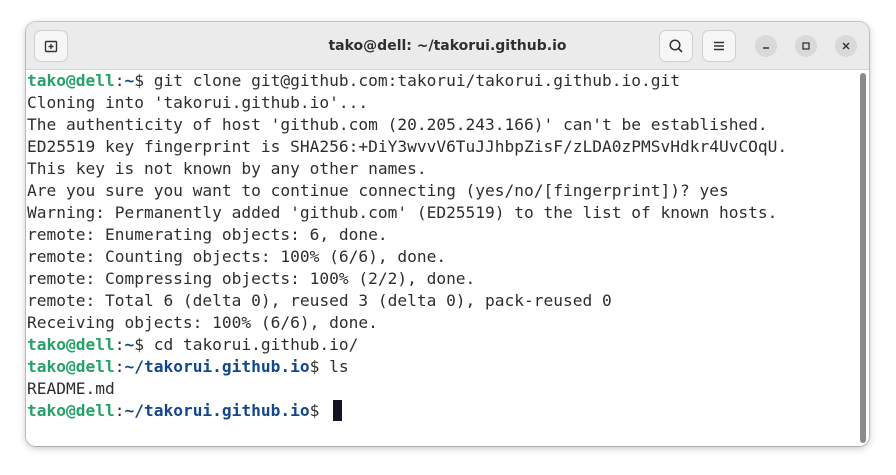 The image size is (896, 475). I want to click on maximize-icon, so click(806, 46).